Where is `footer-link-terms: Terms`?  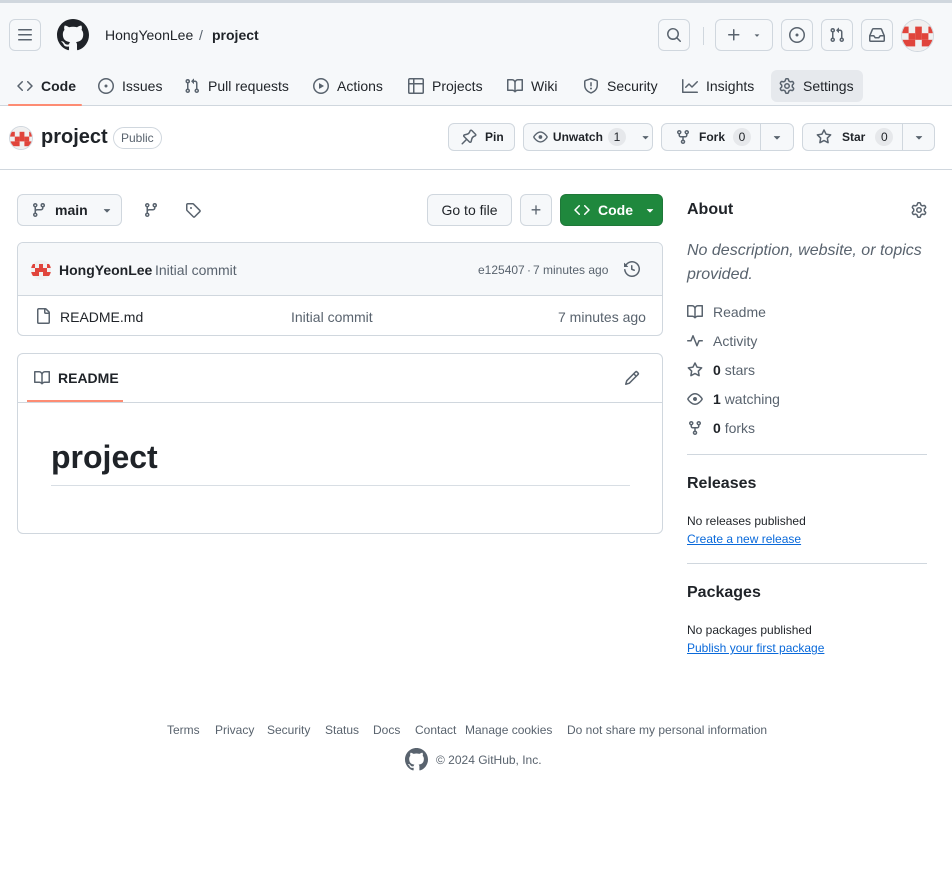
footer-link-terms: Terms is located at coordinates (183, 730).